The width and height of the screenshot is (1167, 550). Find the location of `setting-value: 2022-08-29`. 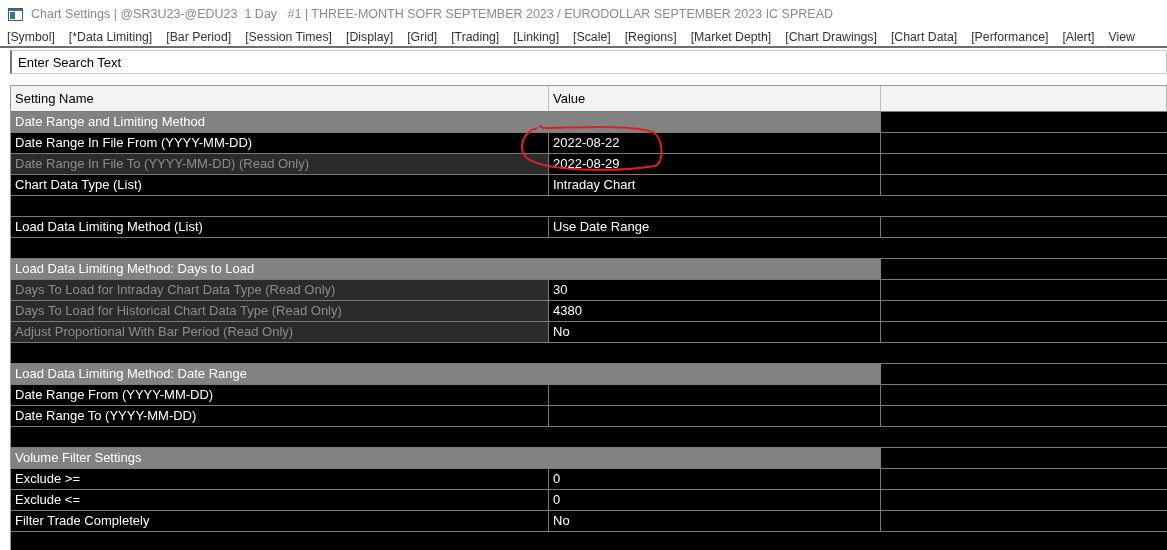

setting-value: 2022-08-29 is located at coordinates (715, 164).